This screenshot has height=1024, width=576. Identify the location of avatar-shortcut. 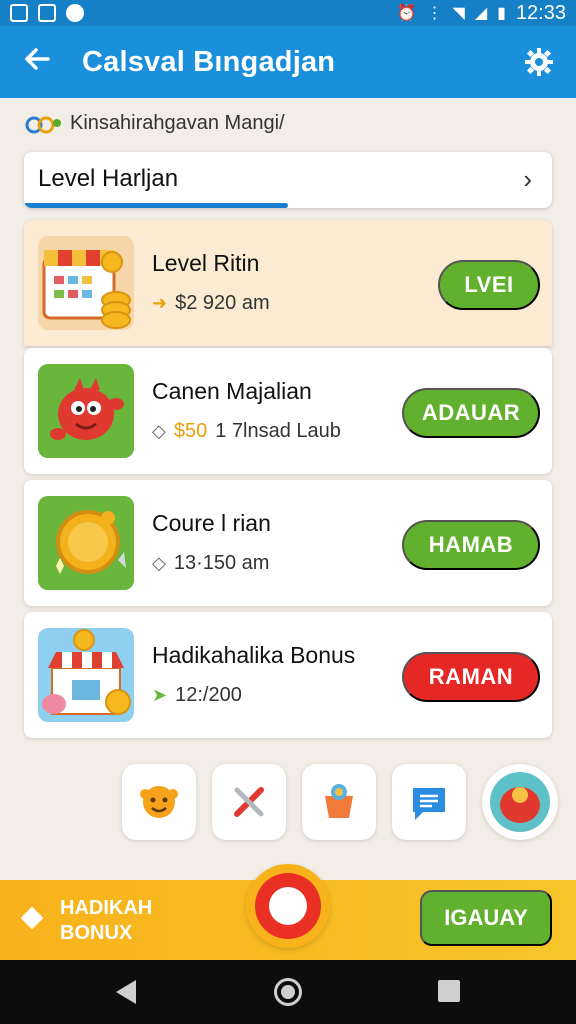
(520, 802).